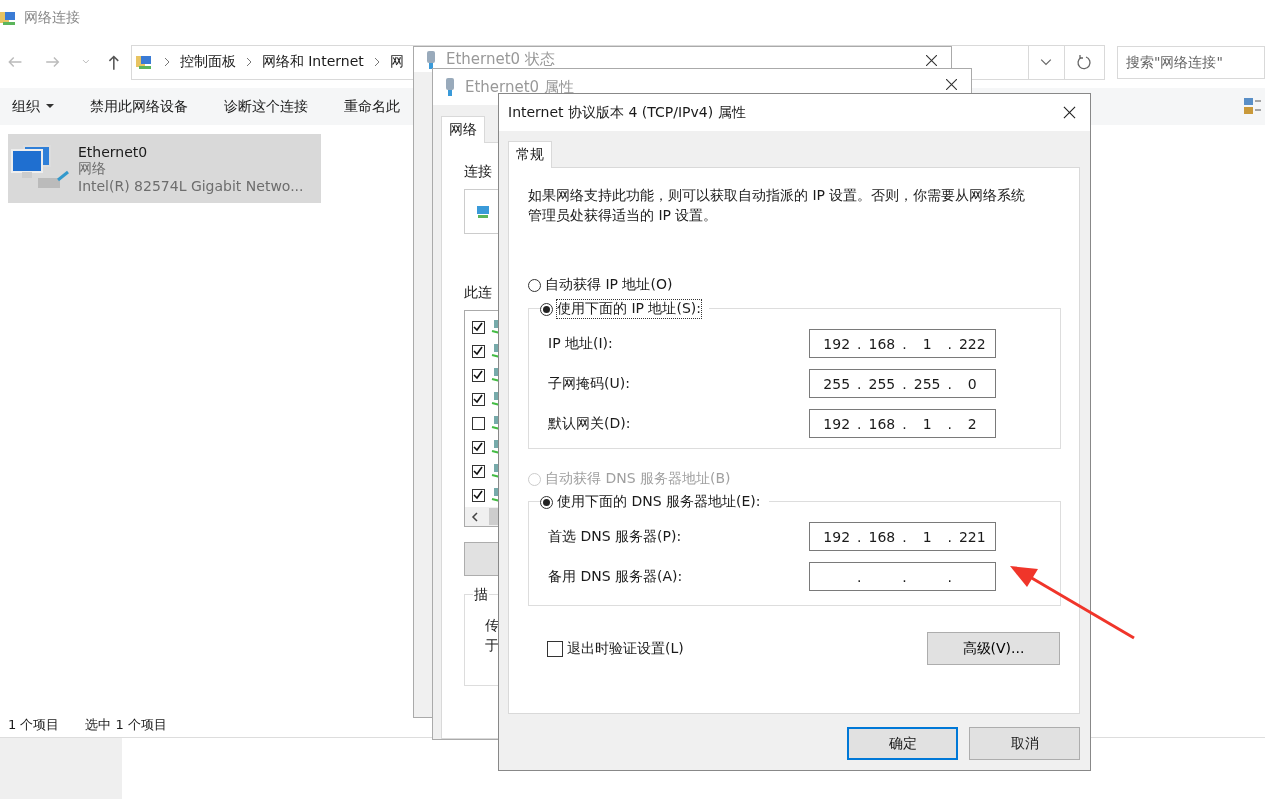  What do you see at coordinates (92, 168) in the screenshot?
I see `connection-network: 网络` at bounding box center [92, 168].